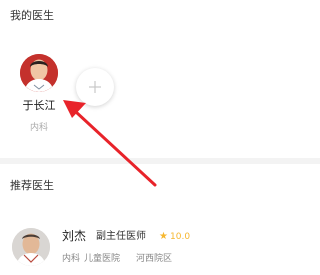 Image resolution: width=320 pixels, height=275 pixels. What do you see at coordinates (71, 259) in the screenshot?
I see `recommended-doctor-department: 内科` at bounding box center [71, 259].